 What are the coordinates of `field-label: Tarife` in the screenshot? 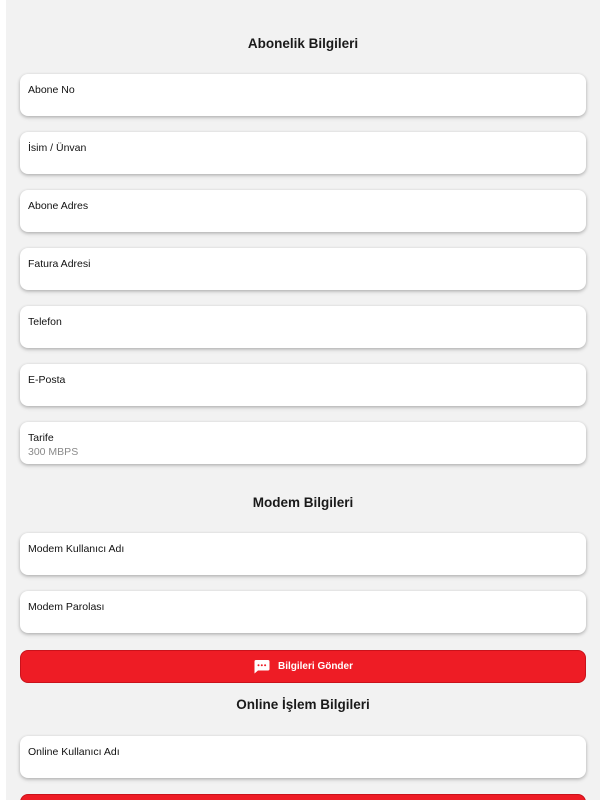 It's located at (41, 438).